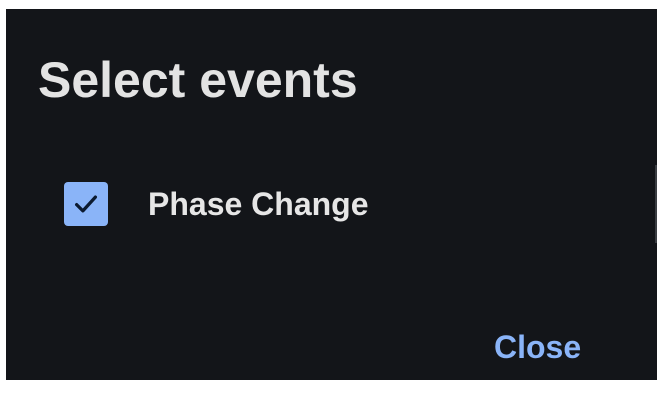 Image resolution: width=657 pixels, height=409 pixels. What do you see at coordinates (258, 204) in the screenshot?
I see `event-label: Phase Change` at bounding box center [258, 204].